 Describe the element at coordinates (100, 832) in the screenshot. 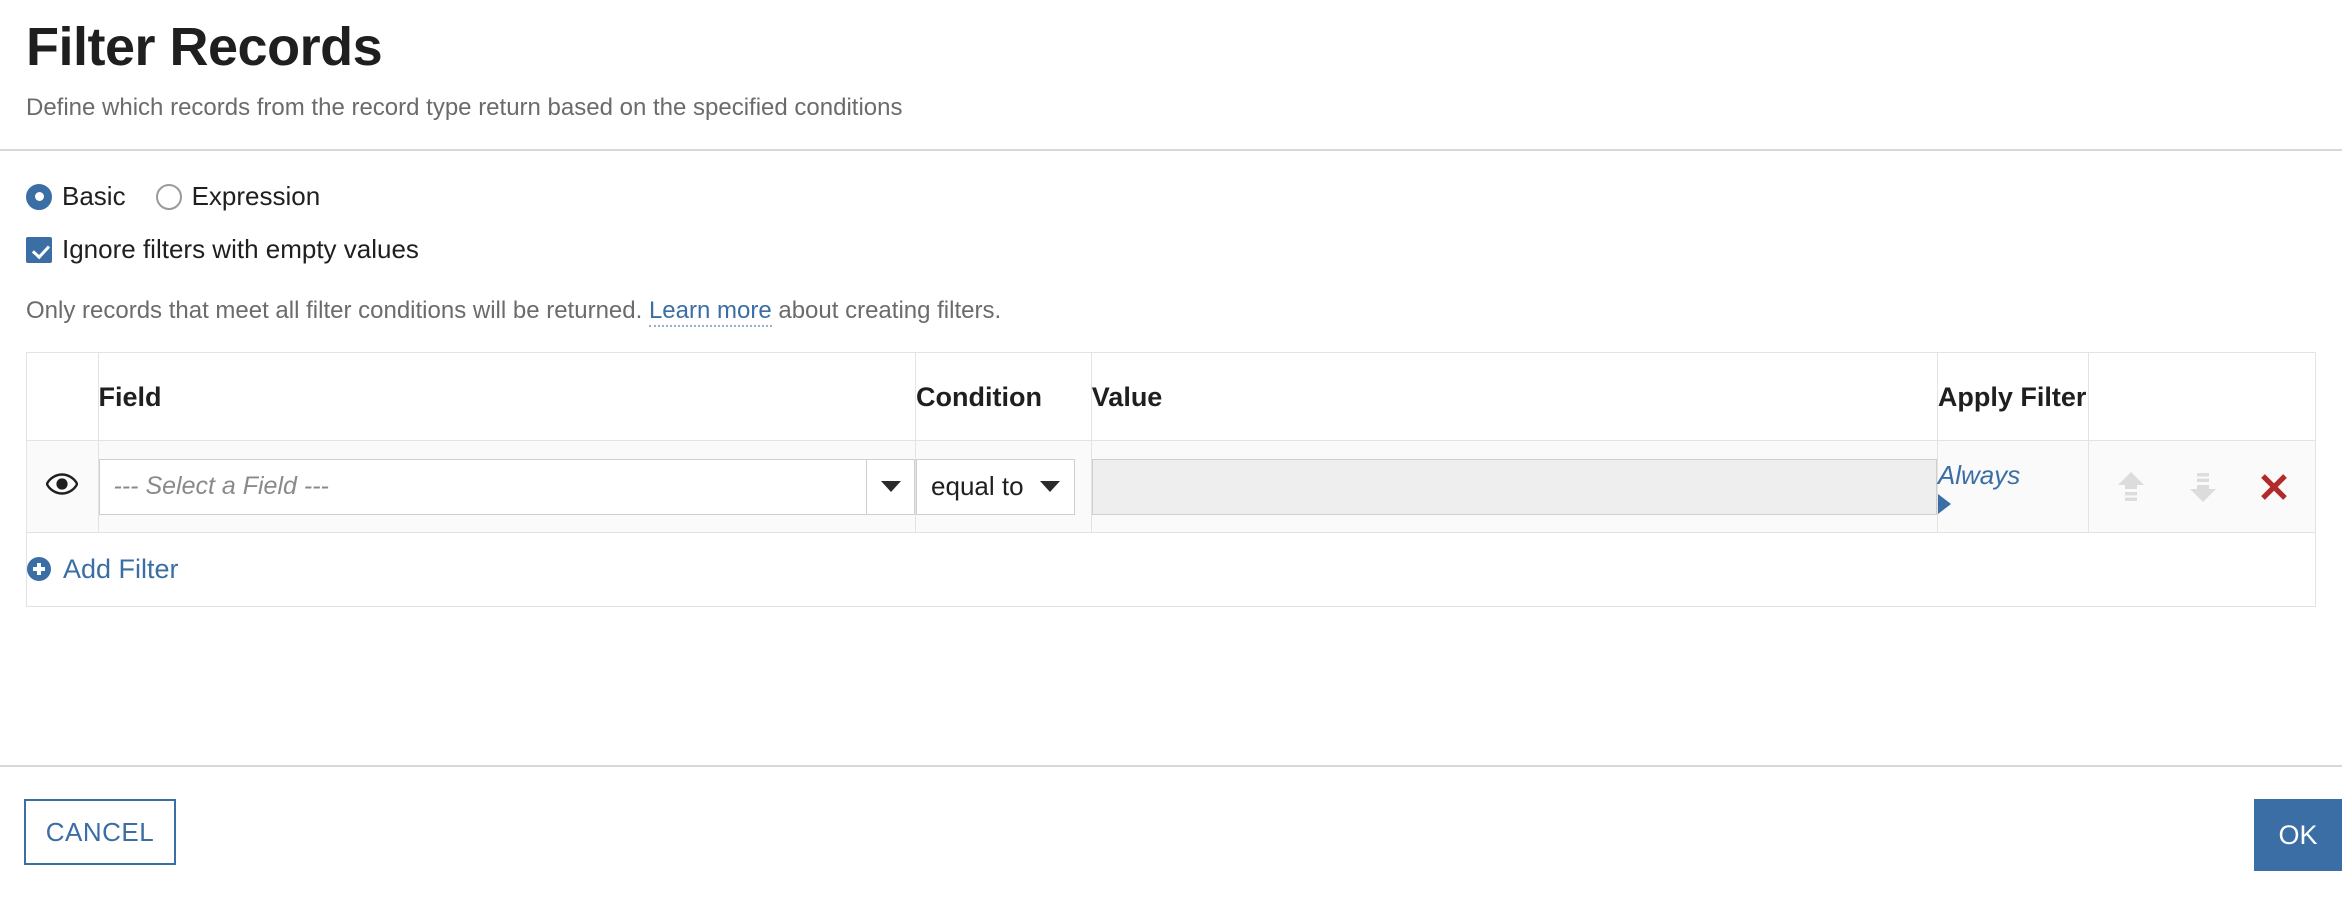

I see `cancel-button: CANCEL` at that location.